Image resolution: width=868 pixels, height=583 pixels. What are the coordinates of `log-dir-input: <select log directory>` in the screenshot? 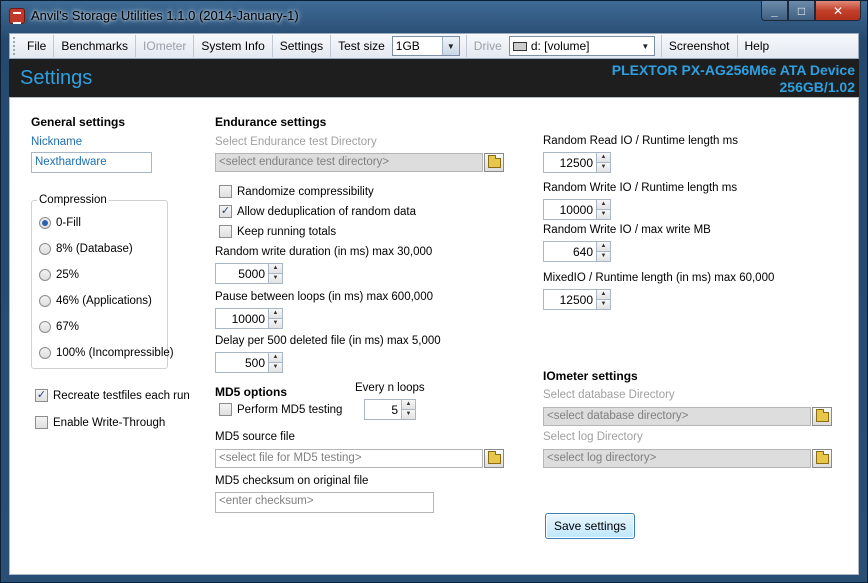 It's located at (677, 458).